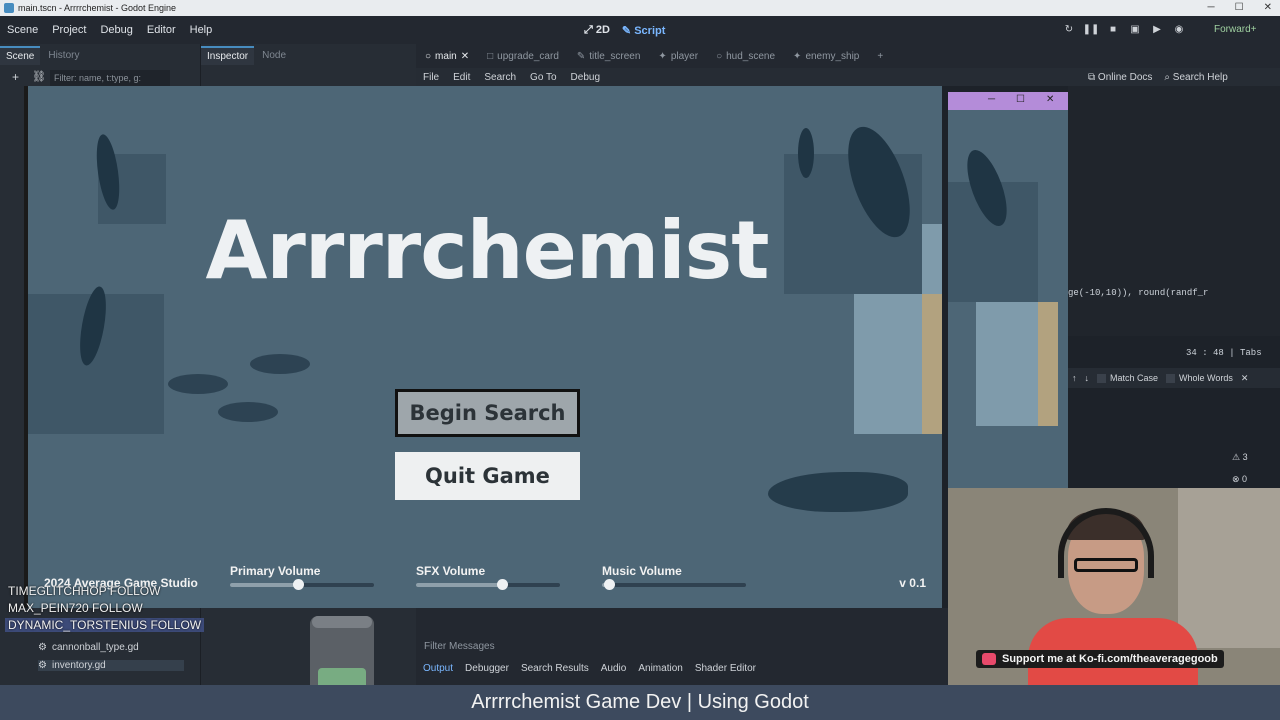  Describe the element at coordinates (912, 583) in the screenshot. I see `version-label: v 0.1` at that location.